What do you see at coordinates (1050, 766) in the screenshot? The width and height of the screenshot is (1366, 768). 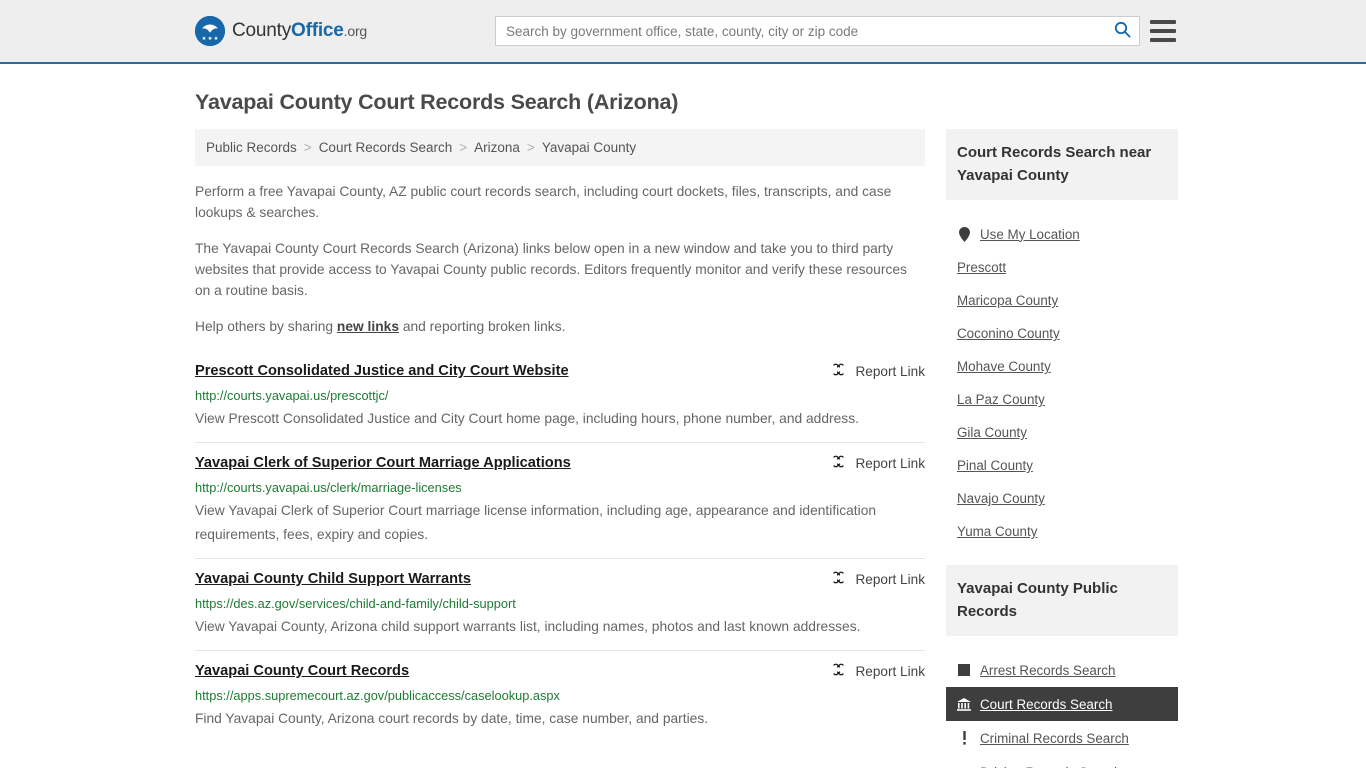 I see `sidebar-item-label: Driving Records Search` at bounding box center [1050, 766].